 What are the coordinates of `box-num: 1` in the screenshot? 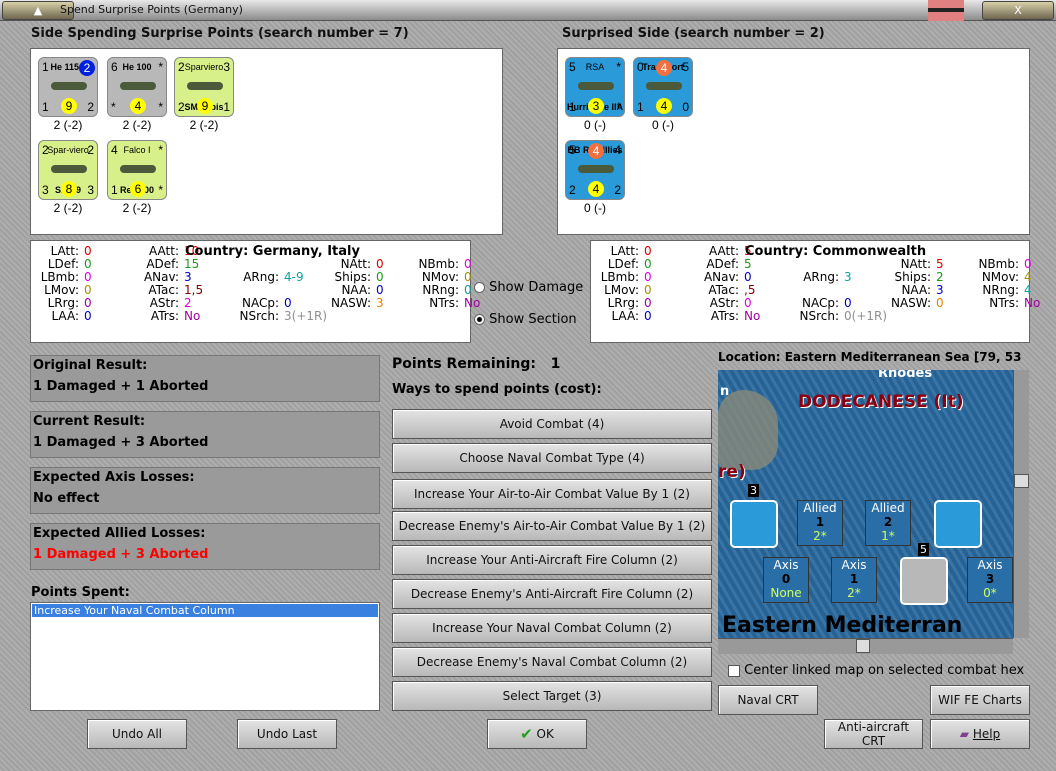 It's located at (820, 522).